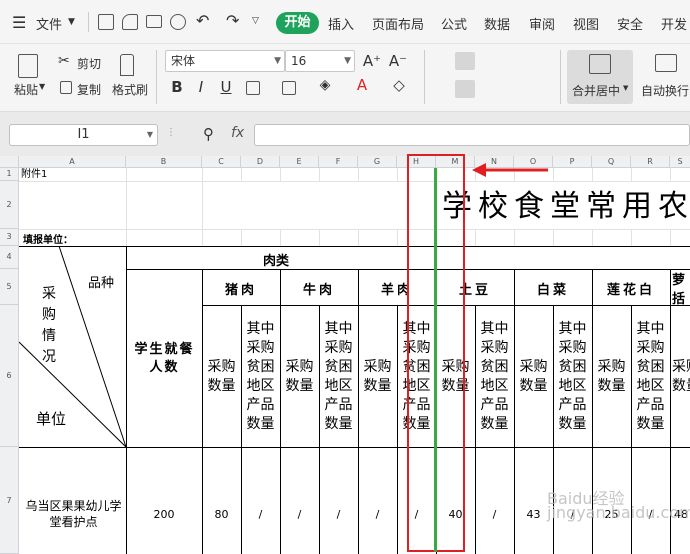  I want to click on scissors-icon: ✂, so click(64, 61).